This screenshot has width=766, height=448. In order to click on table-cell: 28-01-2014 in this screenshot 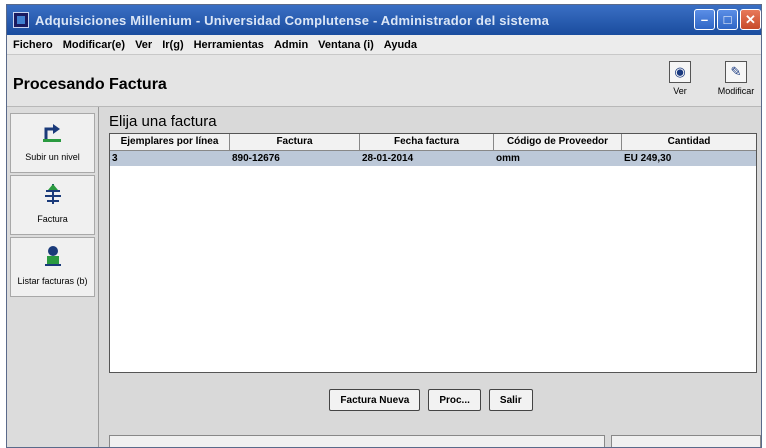, I will do `click(388, 158)`.